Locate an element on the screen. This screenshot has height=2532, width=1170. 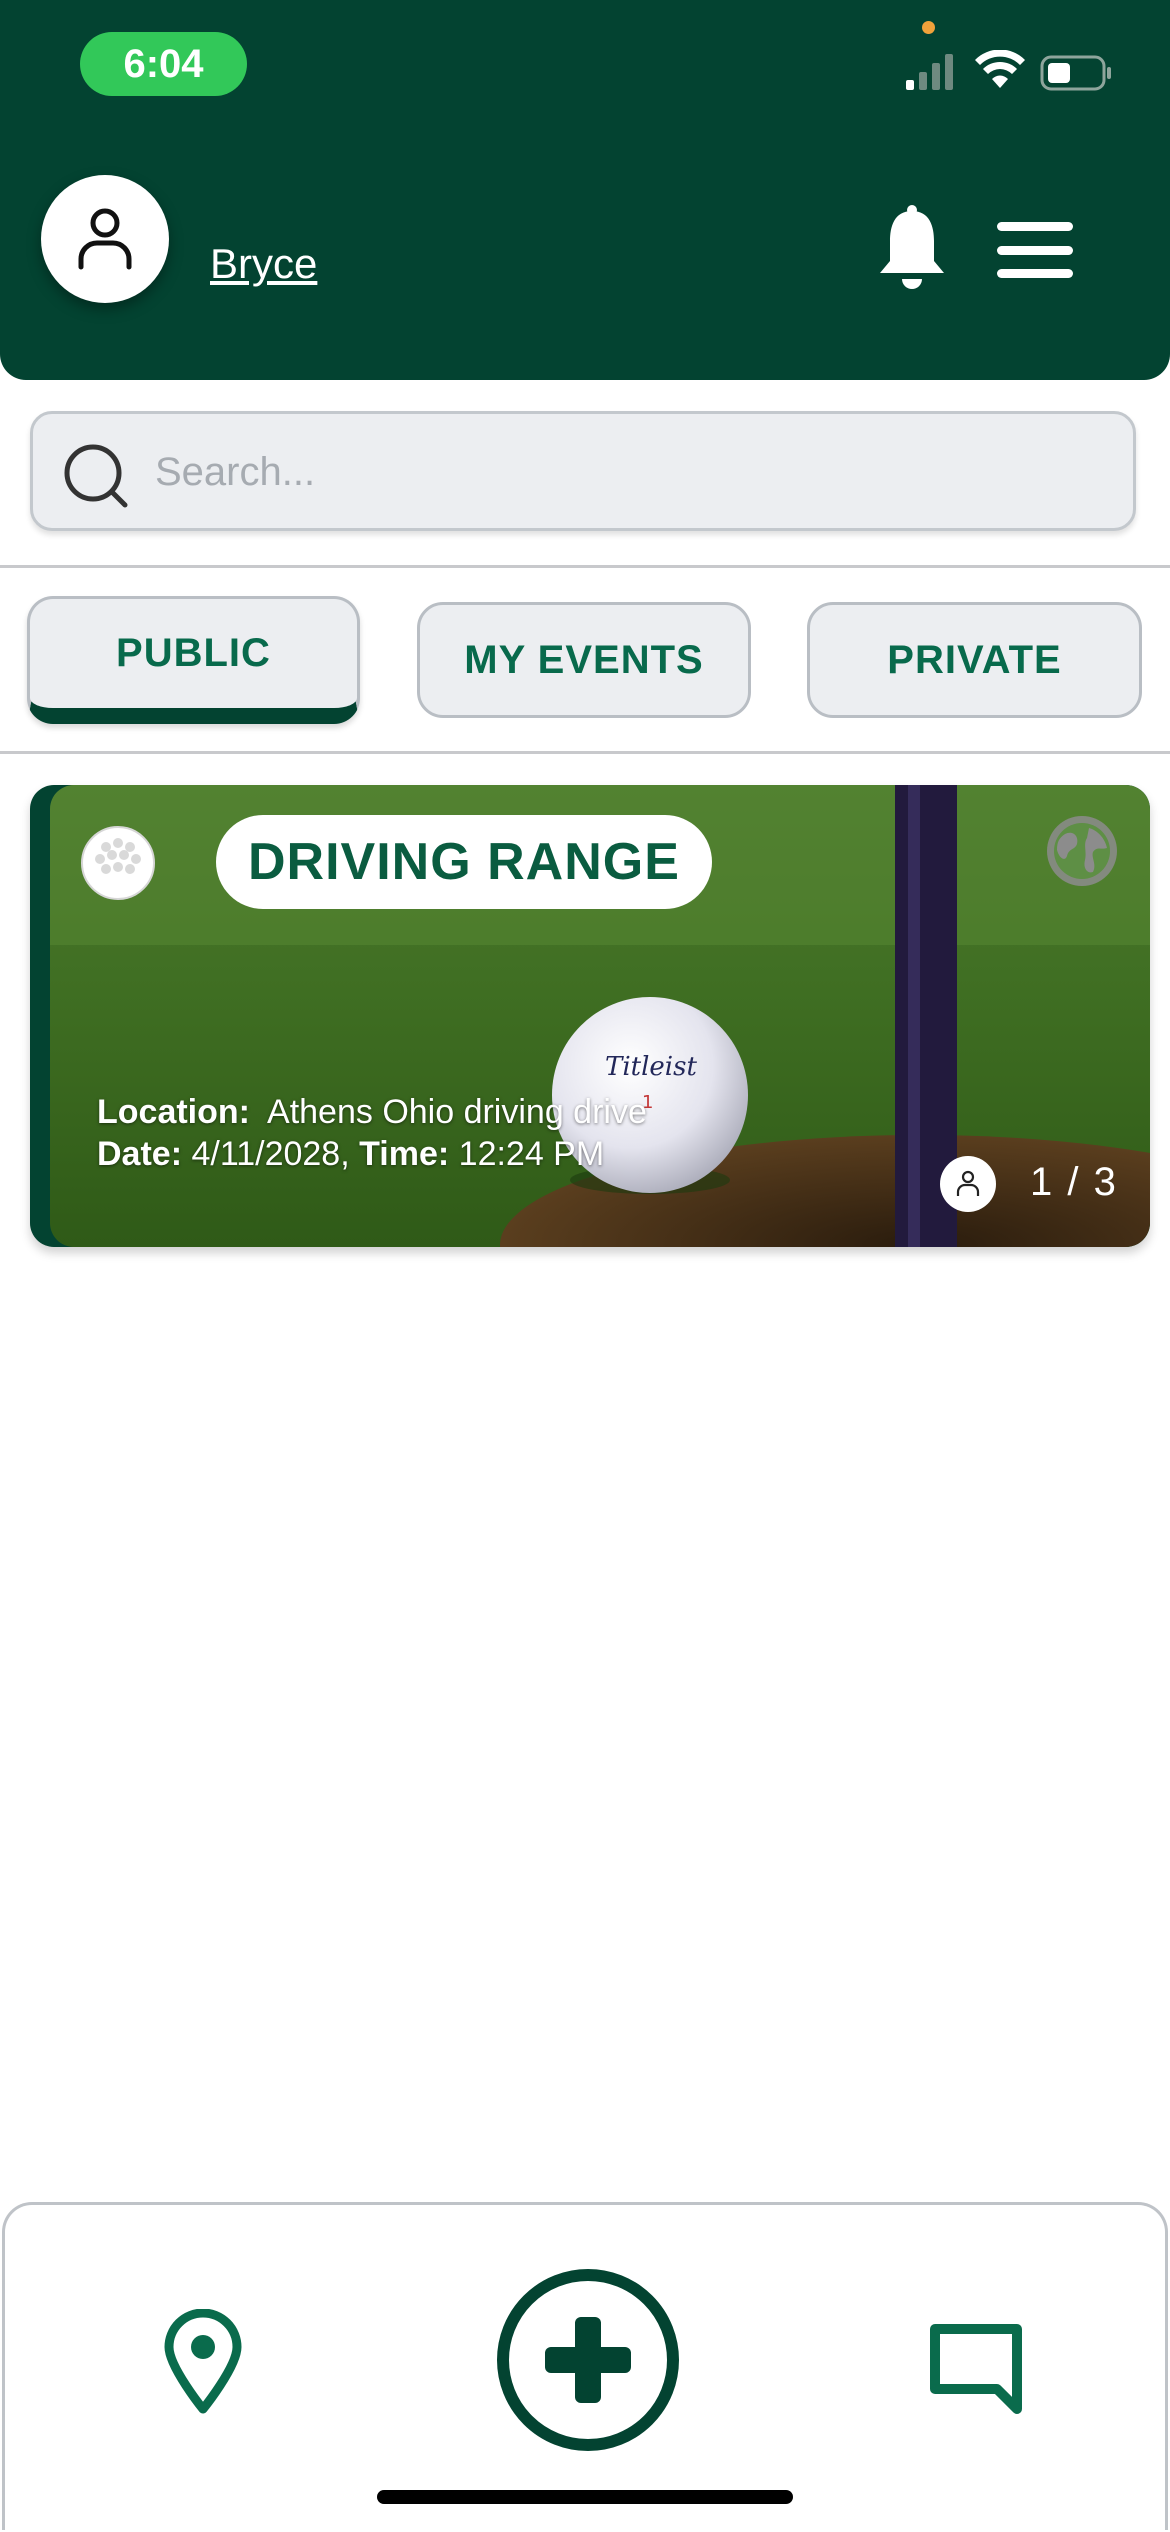
notifications-bell-icon is located at coordinates (912, 248).